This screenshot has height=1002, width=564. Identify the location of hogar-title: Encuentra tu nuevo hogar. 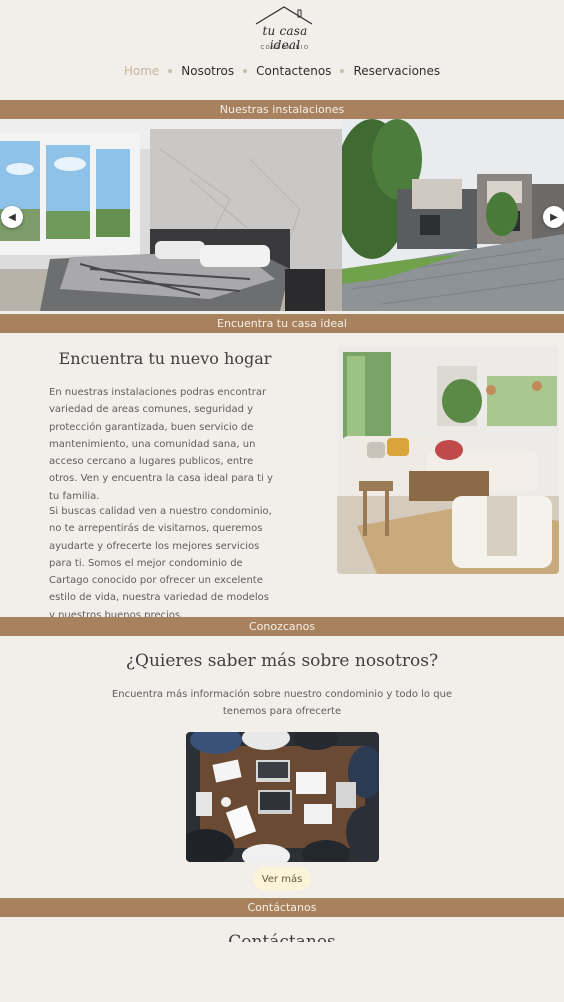
(165, 358).